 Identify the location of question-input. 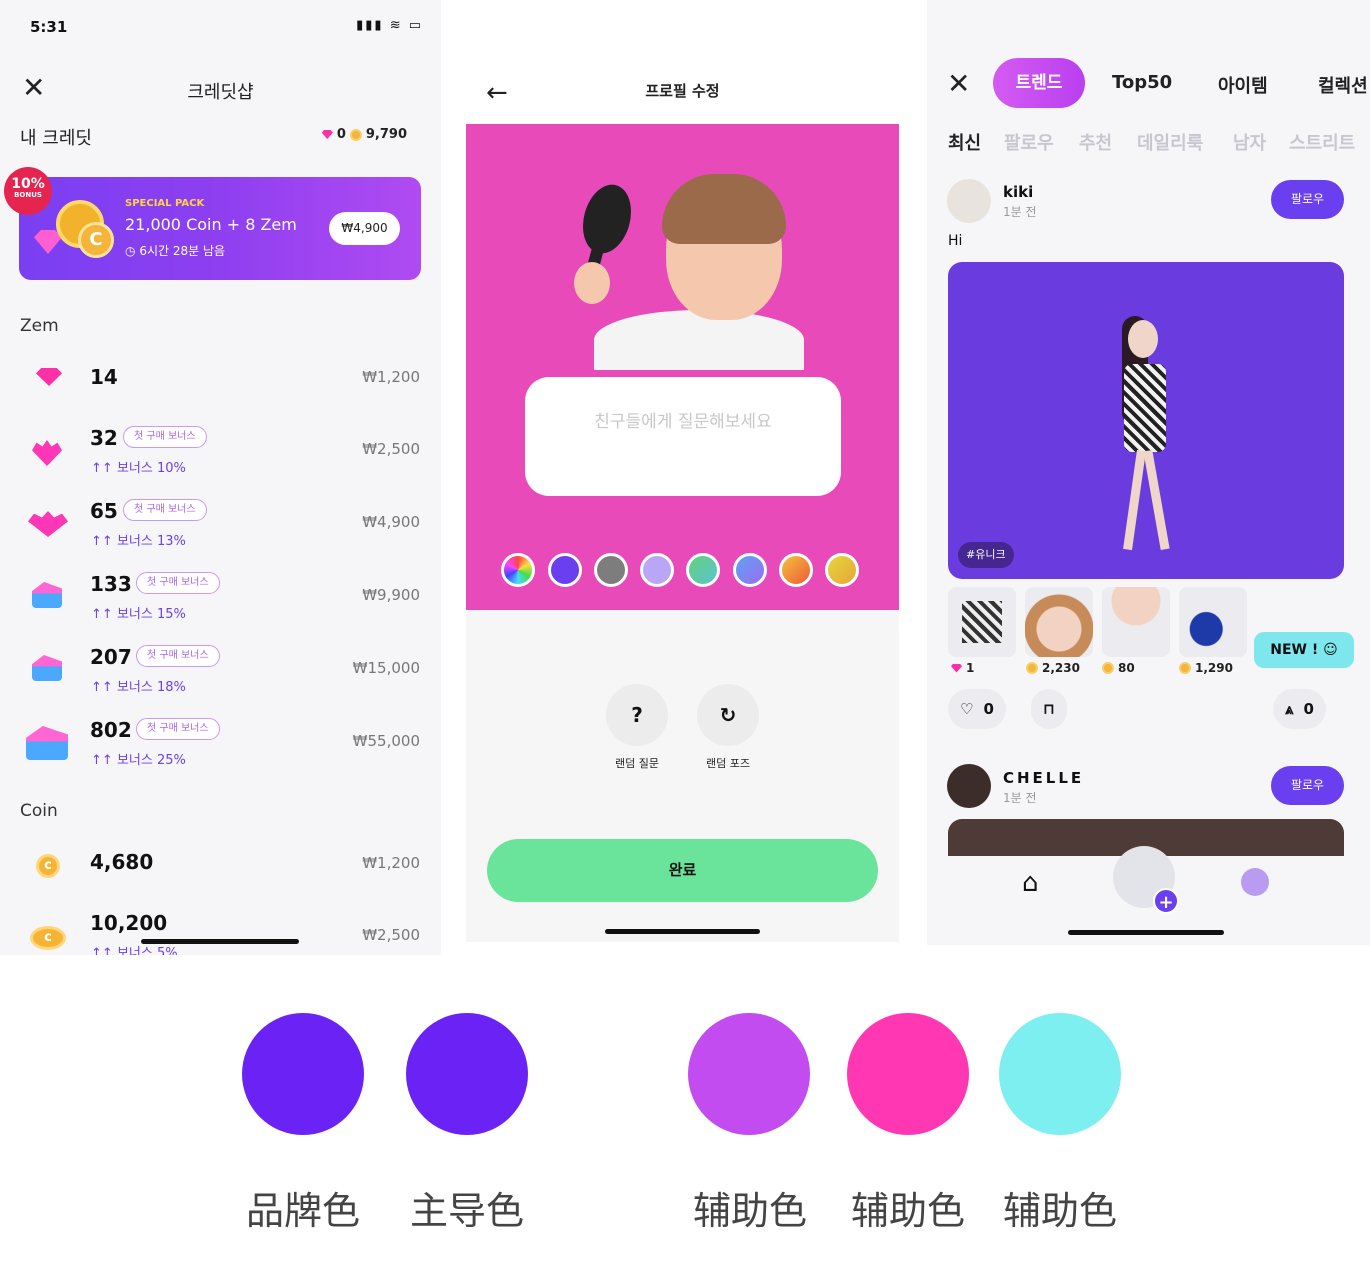
(683, 436).